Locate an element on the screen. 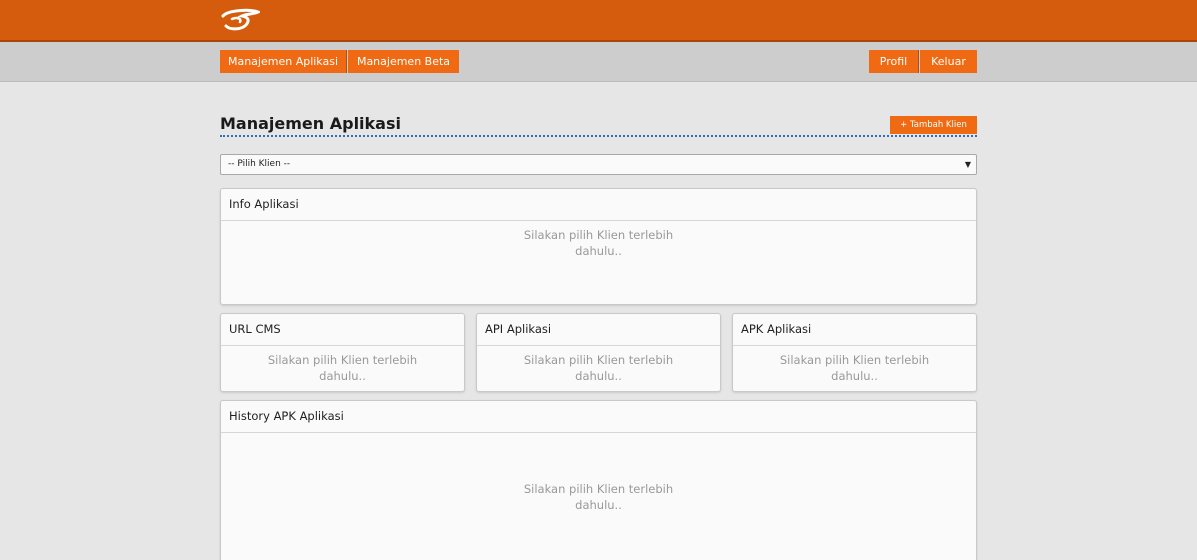 The height and width of the screenshot is (560, 1197). nav-manajemen-aplikasi: Manajemen Aplikasi is located at coordinates (283, 61).